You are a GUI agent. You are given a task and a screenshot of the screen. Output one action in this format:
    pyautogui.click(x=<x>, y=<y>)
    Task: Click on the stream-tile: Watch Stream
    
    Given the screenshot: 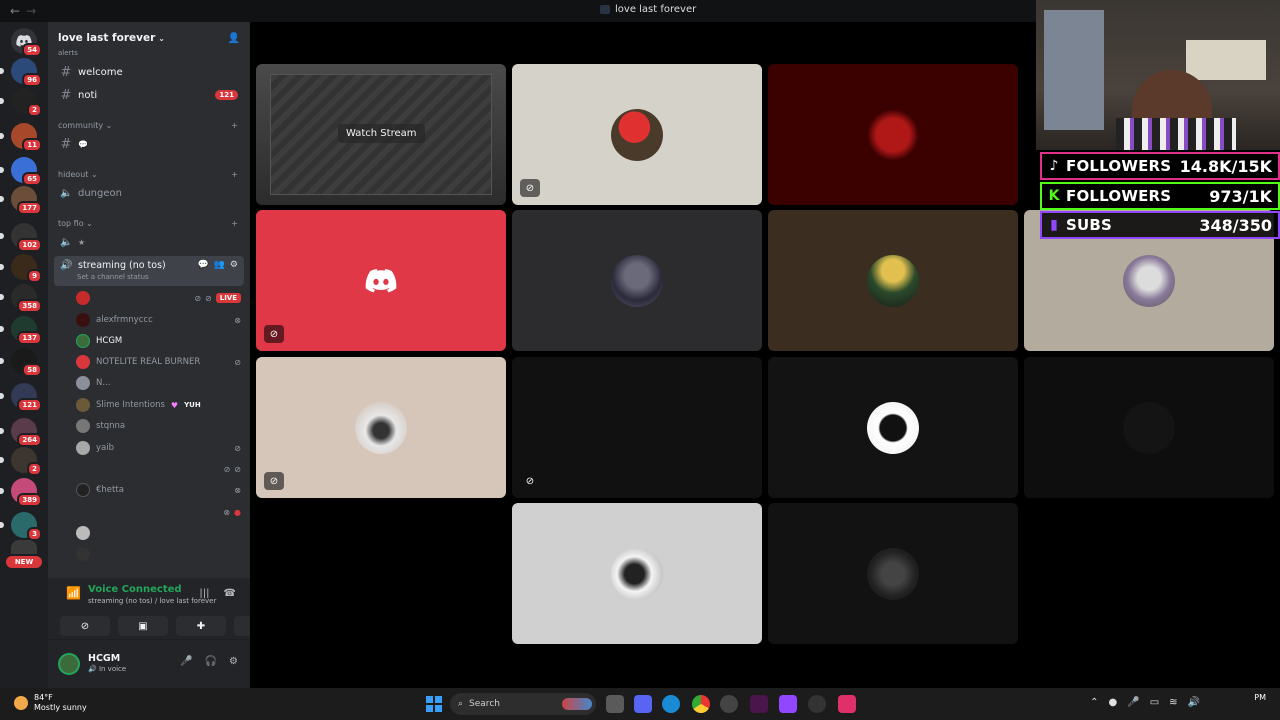 What is the action you would take?
    pyautogui.click(x=381, y=134)
    